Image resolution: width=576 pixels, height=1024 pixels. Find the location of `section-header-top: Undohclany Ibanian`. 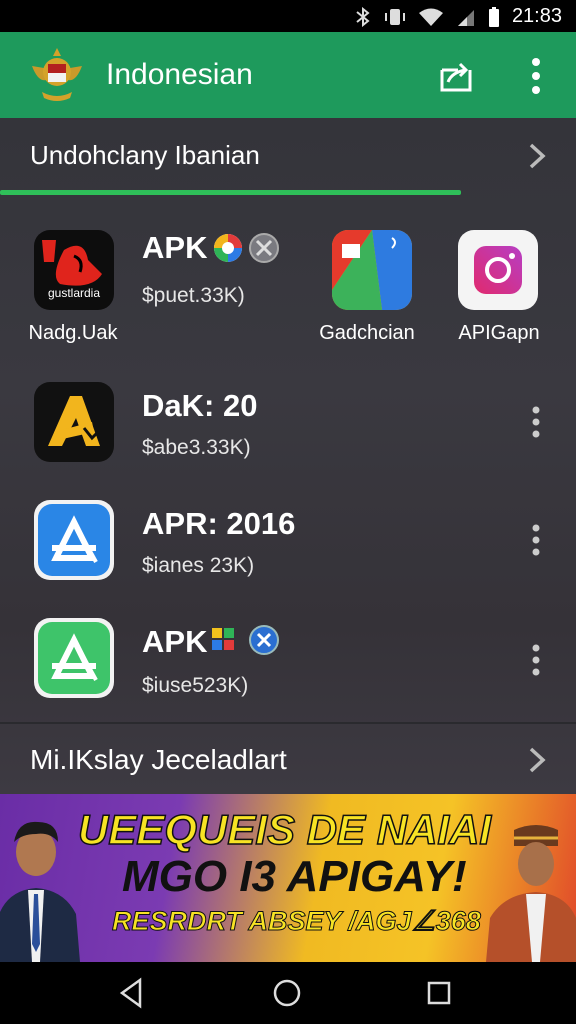

section-header-top: Undohclany Ibanian is located at coordinates (288, 156).